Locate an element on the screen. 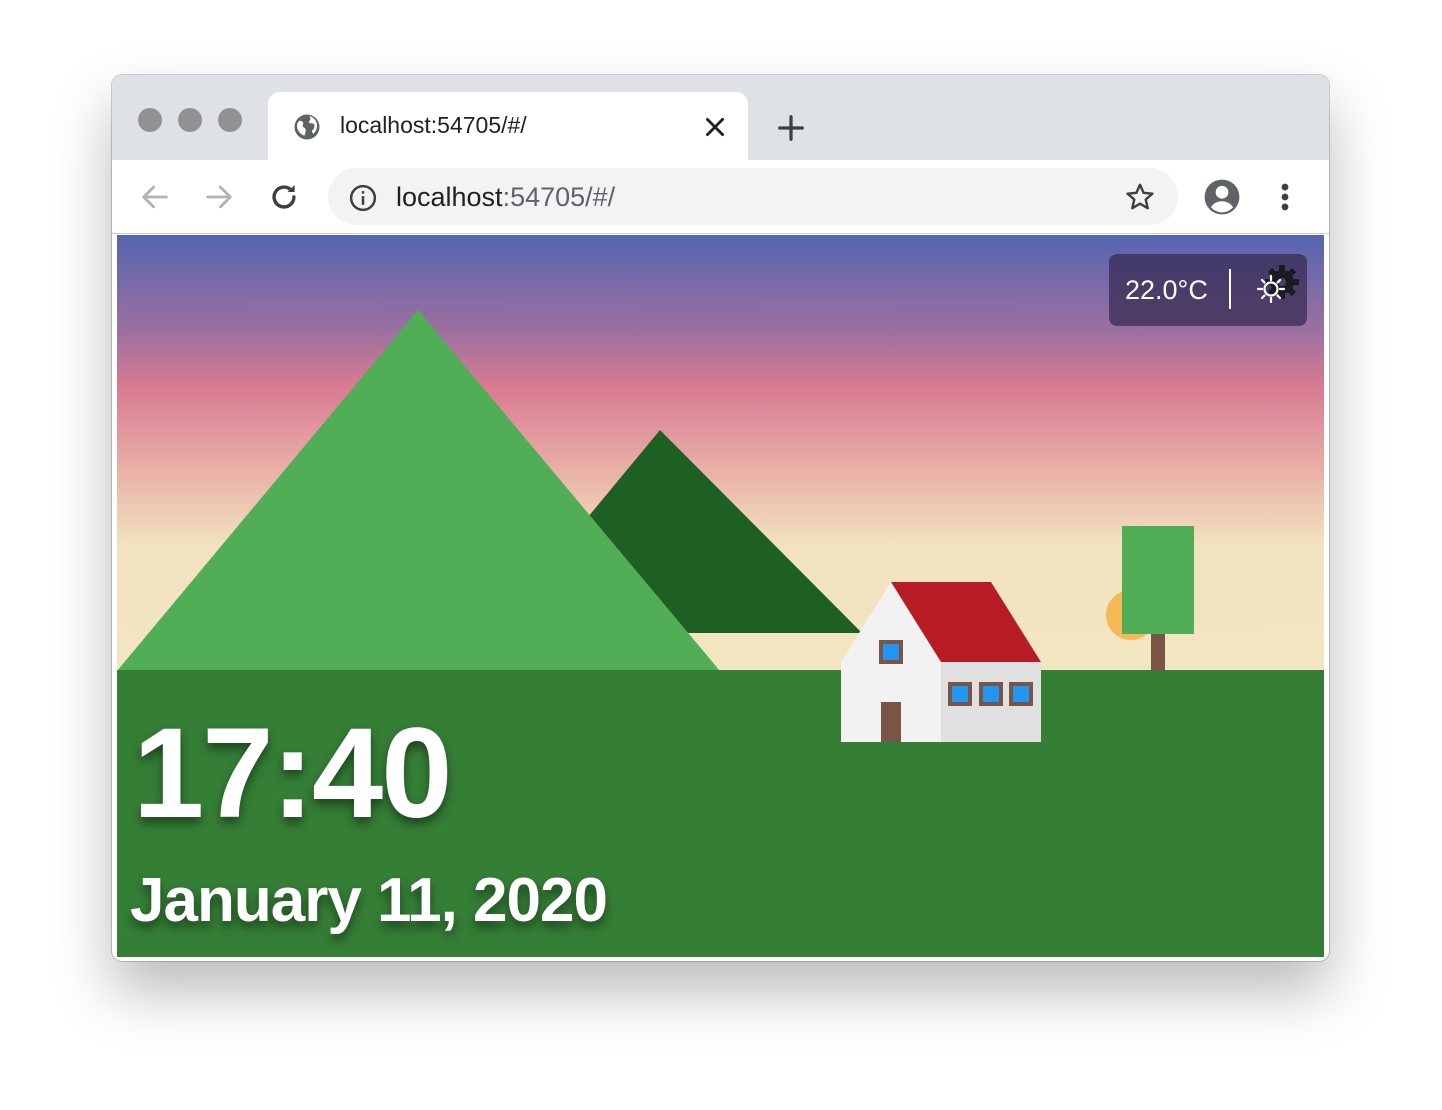 Image resolution: width=1442 pixels, height=1110 pixels. tree-trunk is located at coordinates (1158, 651).